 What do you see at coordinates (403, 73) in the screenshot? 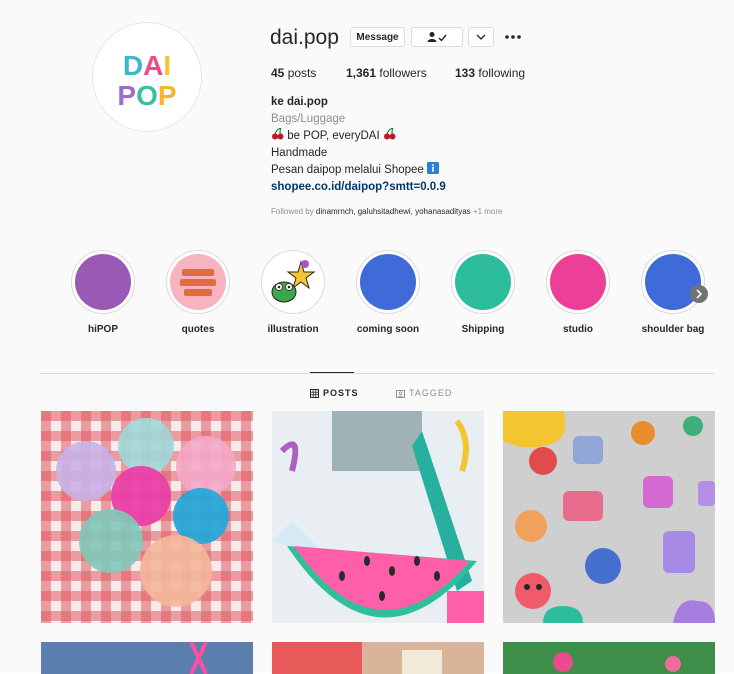
I see `followers-label: followers` at bounding box center [403, 73].